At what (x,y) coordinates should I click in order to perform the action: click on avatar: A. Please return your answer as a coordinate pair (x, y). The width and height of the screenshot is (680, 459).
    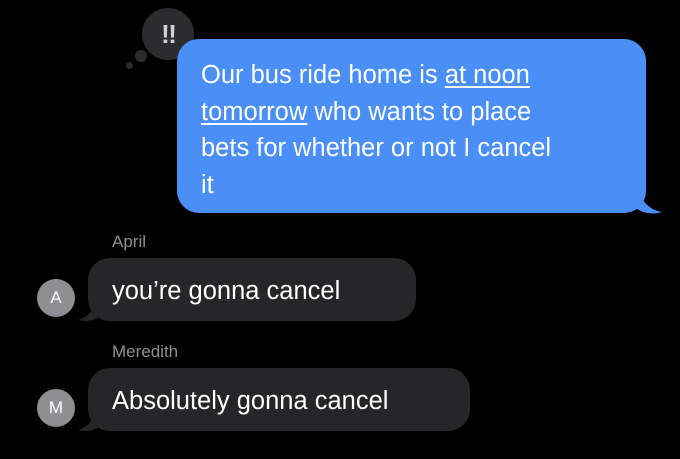
    Looking at the image, I should click on (56, 298).